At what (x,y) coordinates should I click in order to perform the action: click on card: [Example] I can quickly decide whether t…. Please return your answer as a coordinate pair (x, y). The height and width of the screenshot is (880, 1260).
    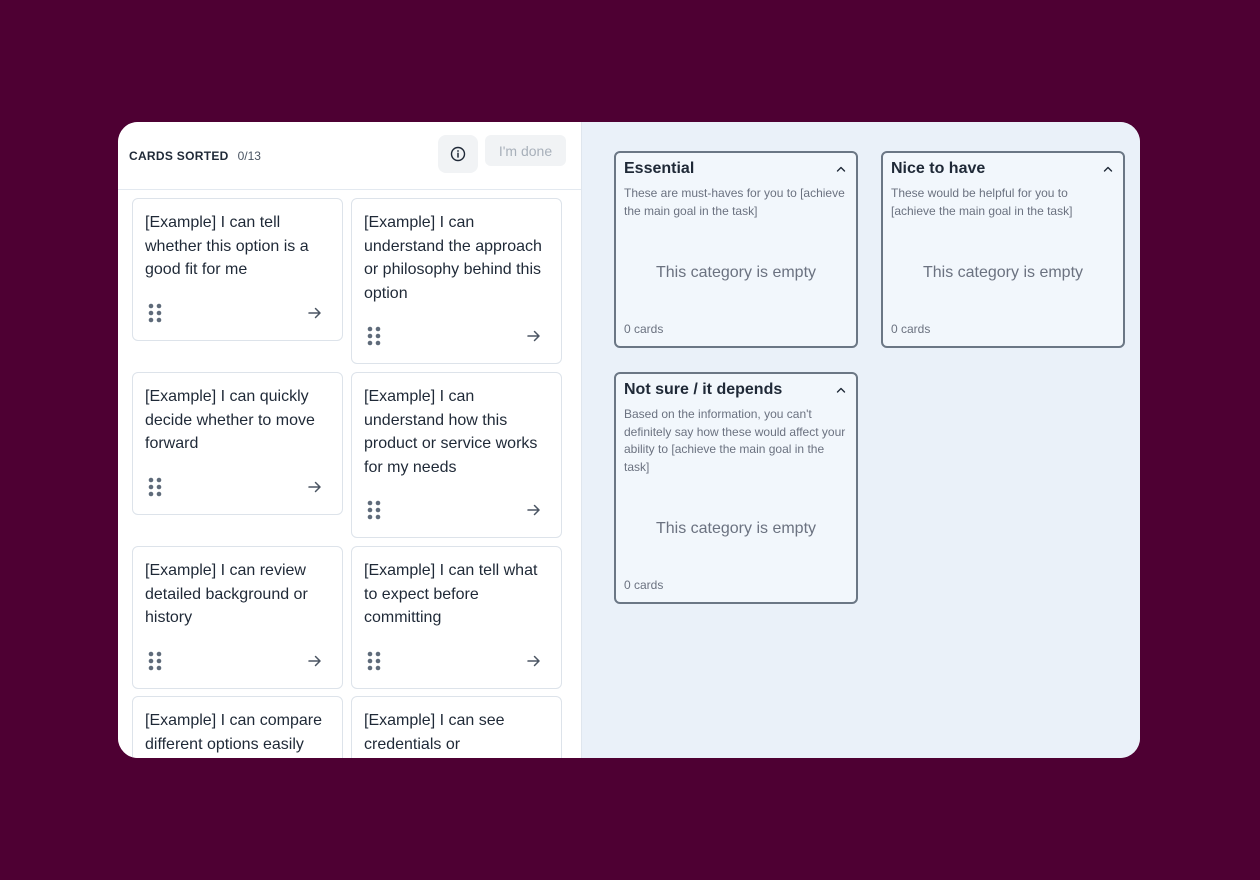
    Looking at the image, I should click on (237, 443).